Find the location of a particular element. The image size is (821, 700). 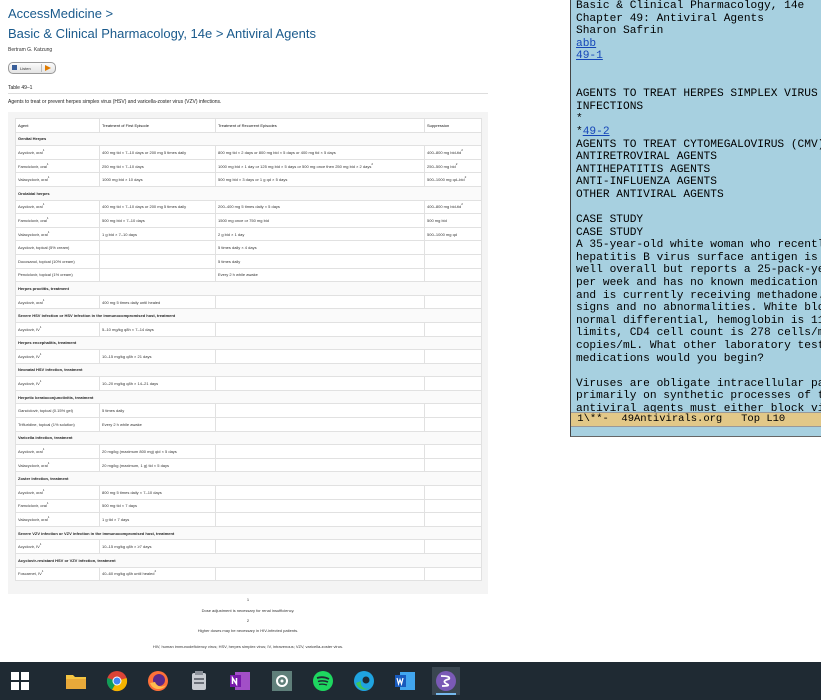

table-cell: 500–1000 mg qd is located at coordinates (453, 234).